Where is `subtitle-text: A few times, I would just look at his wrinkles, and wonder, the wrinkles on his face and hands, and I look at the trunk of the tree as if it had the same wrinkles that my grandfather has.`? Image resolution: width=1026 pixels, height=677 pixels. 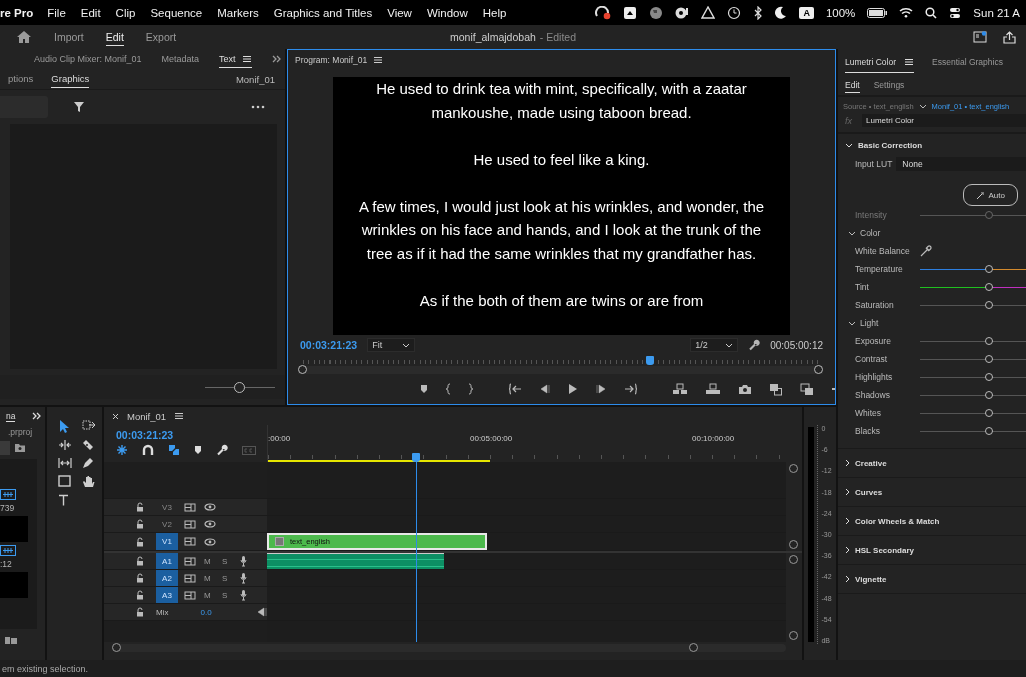
subtitle-text: A few times, I would just look at his wrinkles, and wonder, the wrinkles on his face and hands, and I look at the trunk of the tree as if it had the same wrinkles that my grandfather has. is located at coordinates (561, 230).